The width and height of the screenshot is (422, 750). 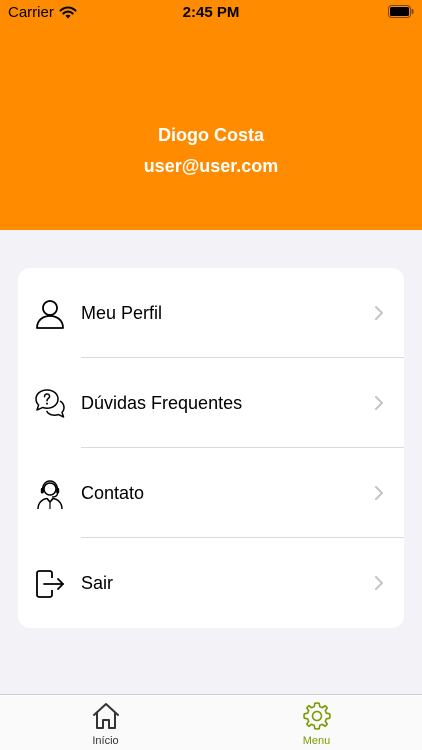 What do you see at coordinates (211, 583) in the screenshot?
I see `menu-item-sair: Sair` at bounding box center [211, 583].